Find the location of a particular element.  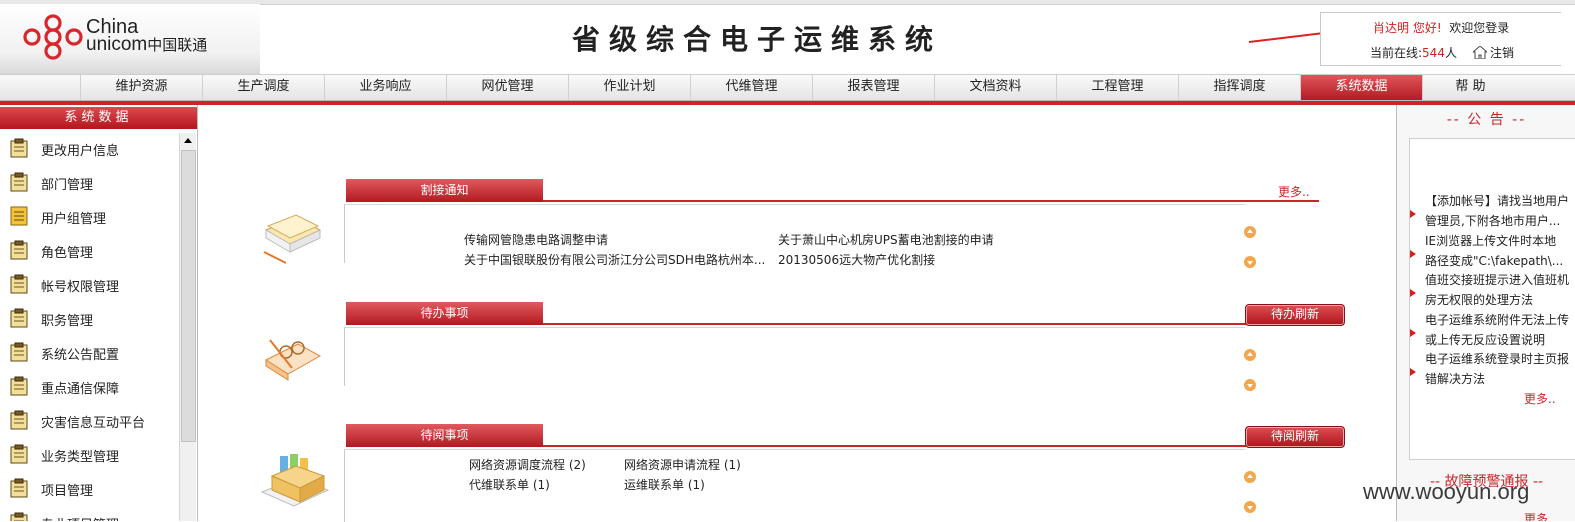

list-item: 运维联系单 (1) is located at coordinates (664, 484).